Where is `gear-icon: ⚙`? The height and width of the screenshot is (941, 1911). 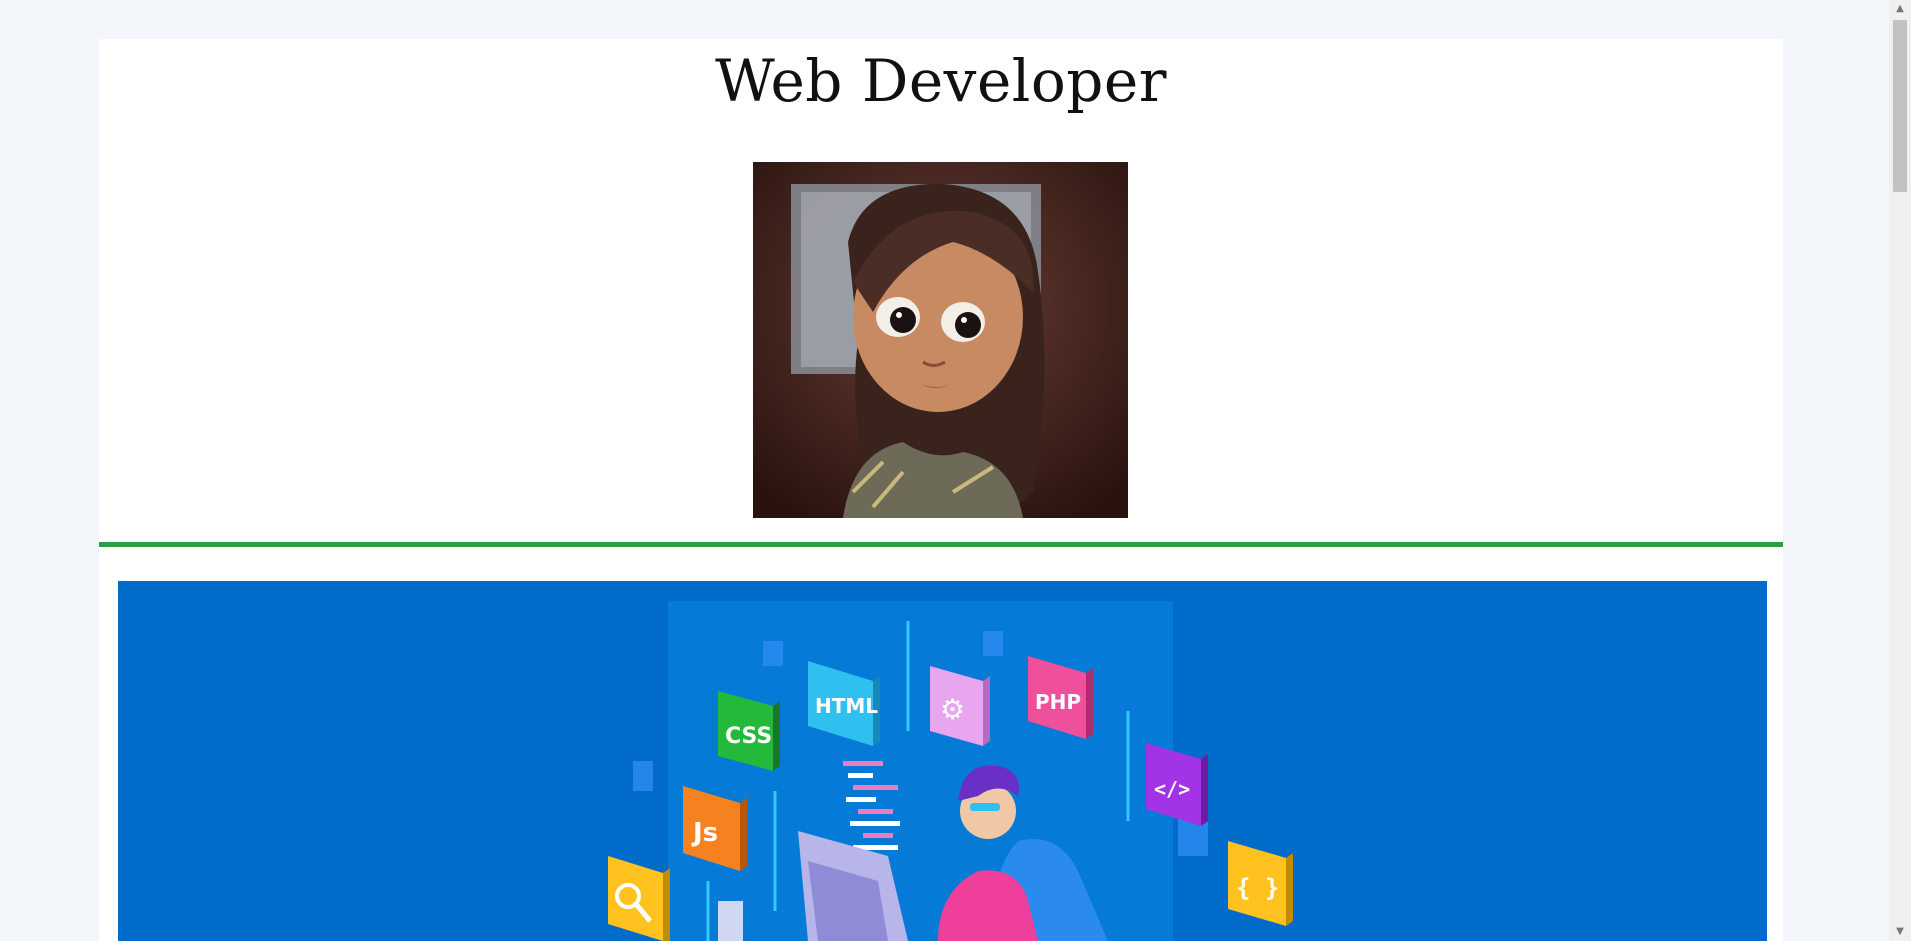
gear-icon: ⚙ is located at coordinates (952, 709).